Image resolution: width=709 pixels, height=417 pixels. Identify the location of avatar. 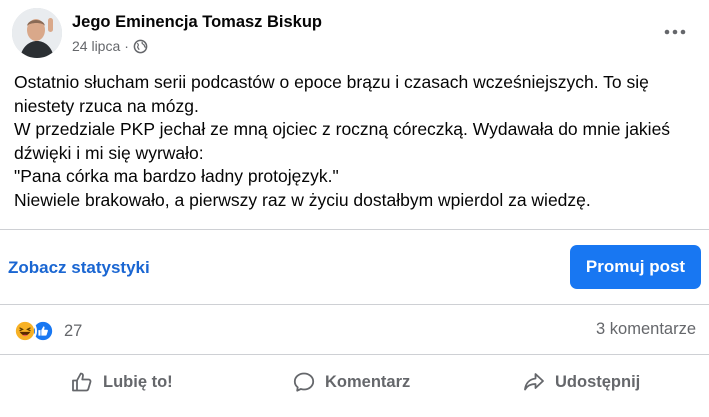
(37, 33).